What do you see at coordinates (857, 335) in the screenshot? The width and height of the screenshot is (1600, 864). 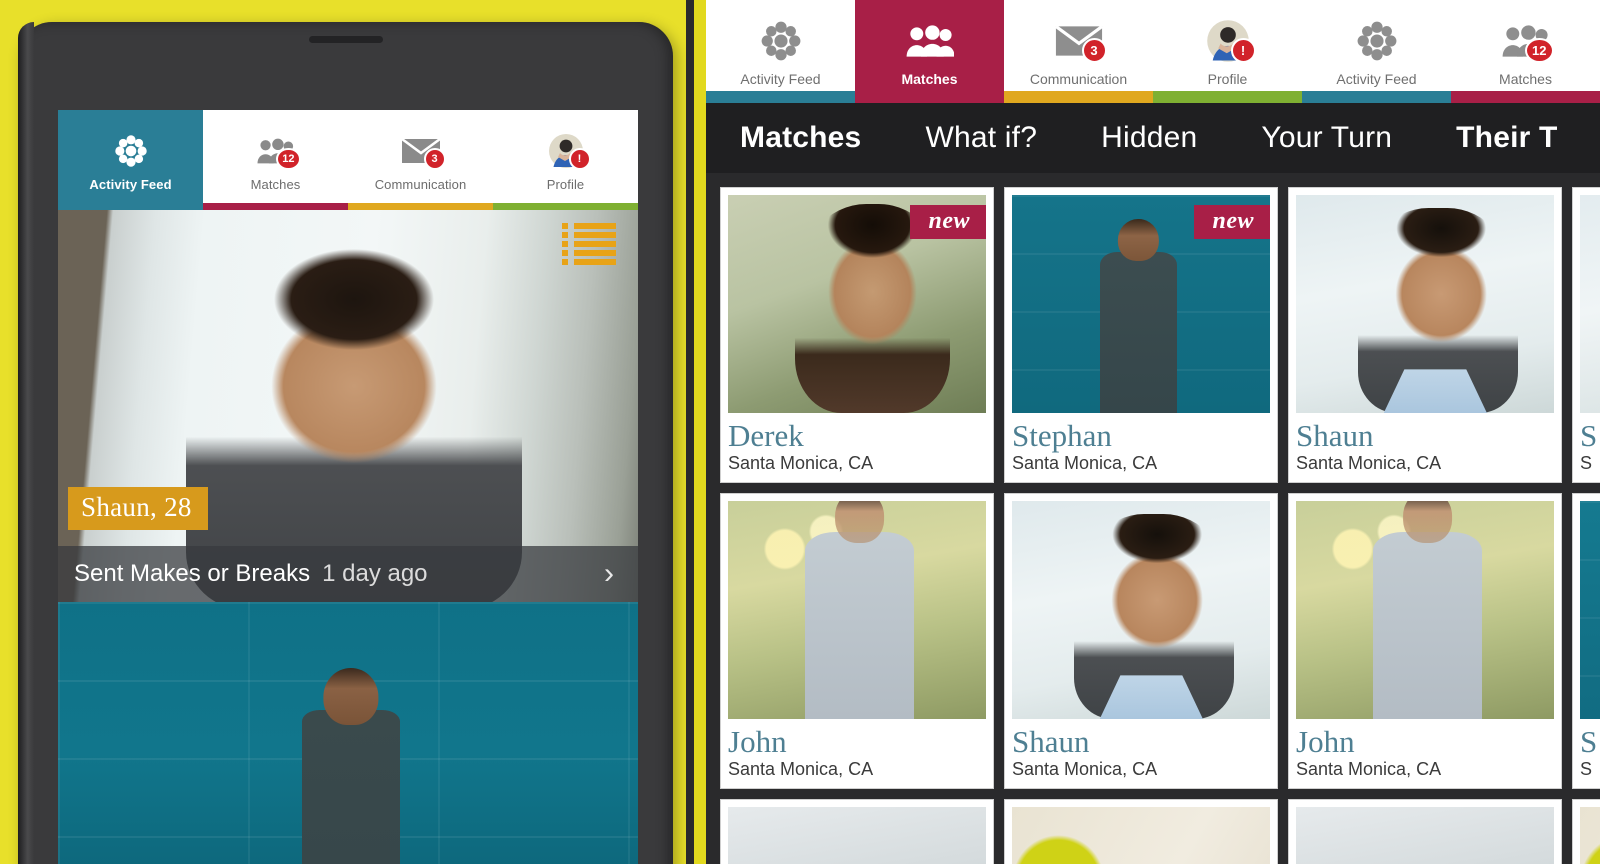 I see `match-card: new Derek Santa Monica, CA` at bounding box center [857, 335].